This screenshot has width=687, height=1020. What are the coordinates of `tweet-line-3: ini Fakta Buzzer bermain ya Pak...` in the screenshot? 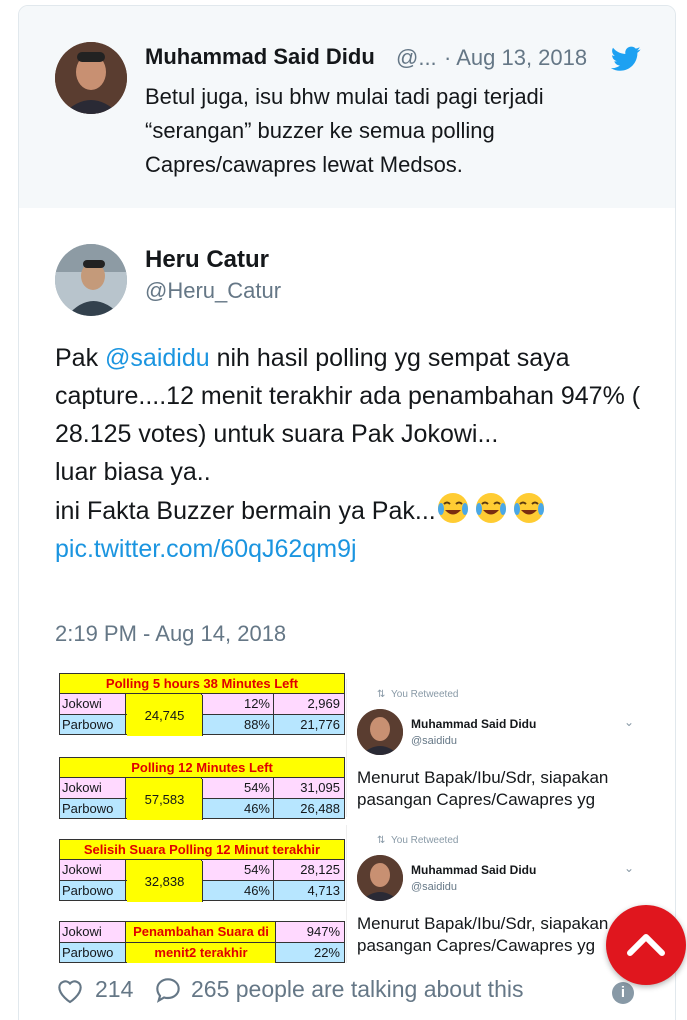 It's located at (245, 511).